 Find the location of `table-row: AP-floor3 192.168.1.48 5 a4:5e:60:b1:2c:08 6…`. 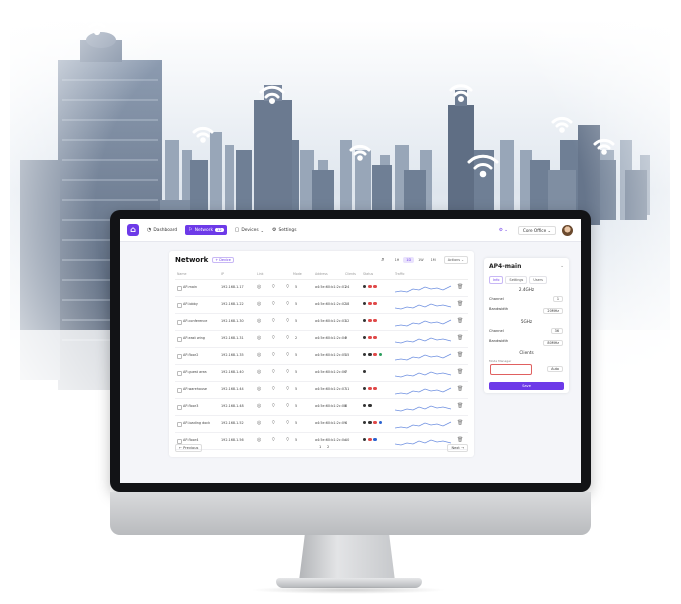

table-row: AP-floor3 192.168.1.48 5 a4:5e:60:b1:2c:08 6… is located at coordinates (321, 407).